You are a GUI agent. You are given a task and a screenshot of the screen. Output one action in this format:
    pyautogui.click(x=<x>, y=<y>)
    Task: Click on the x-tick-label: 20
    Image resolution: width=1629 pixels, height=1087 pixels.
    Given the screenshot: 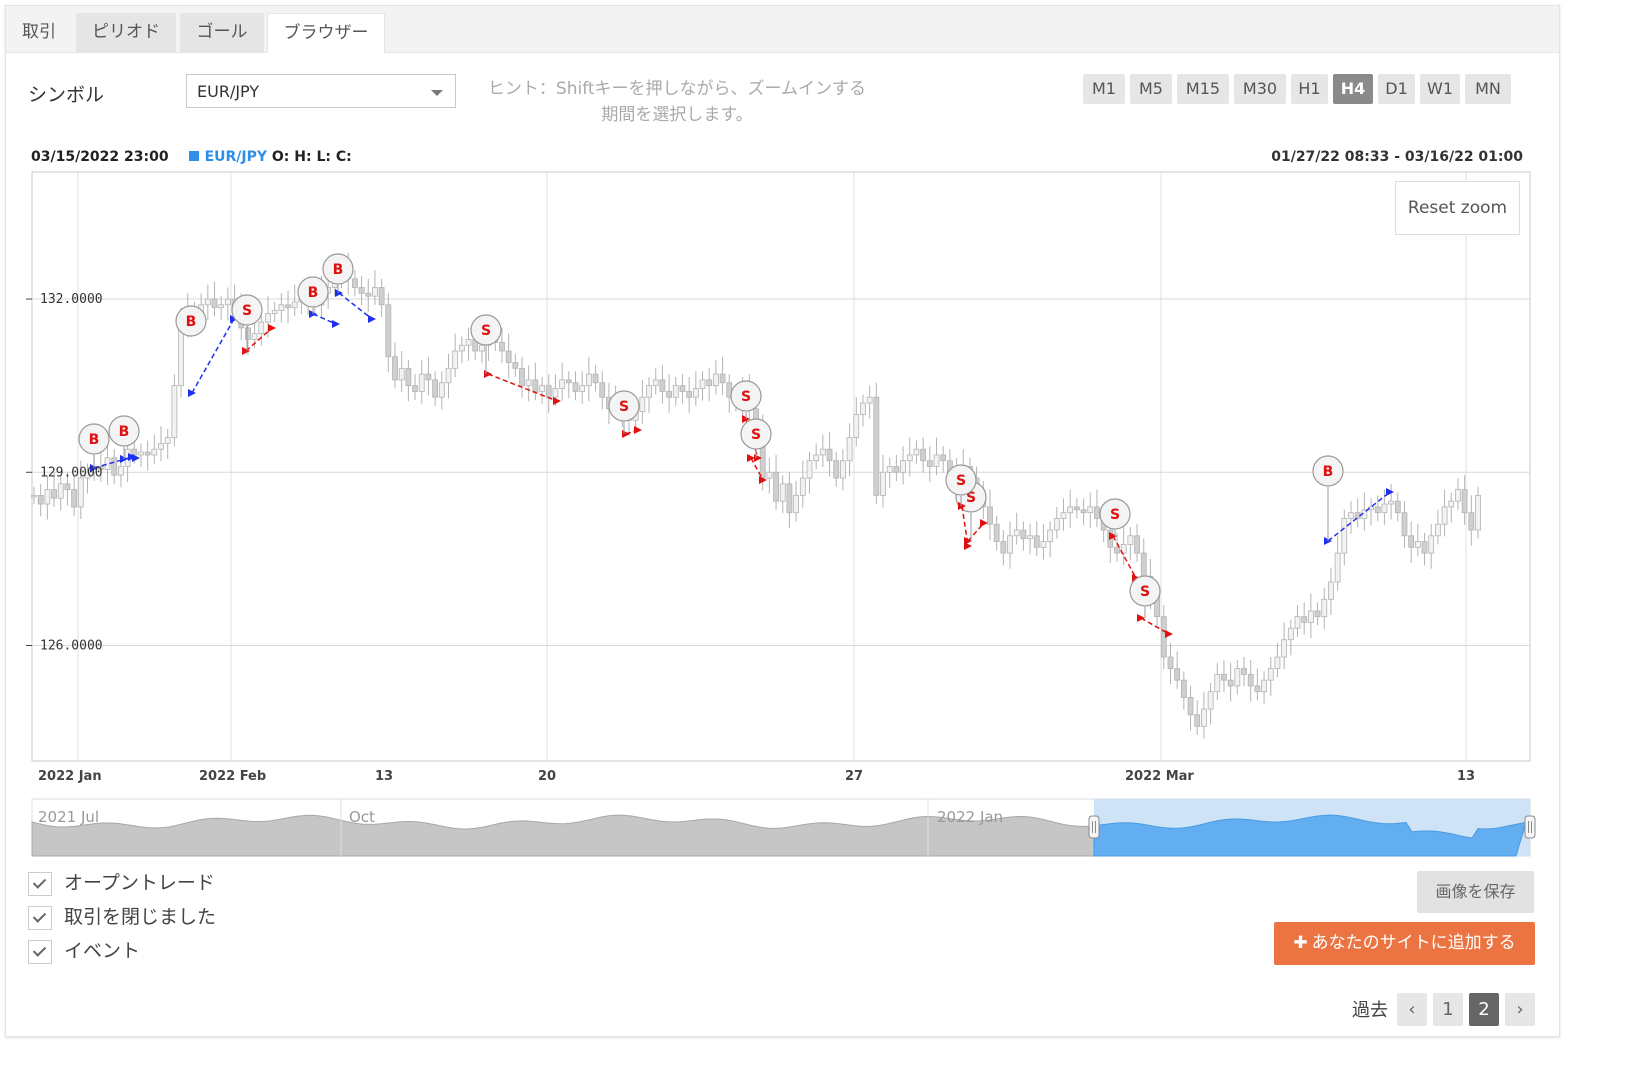 What is the action you would take?
    pyautogui.click(x=547, y=776)
    